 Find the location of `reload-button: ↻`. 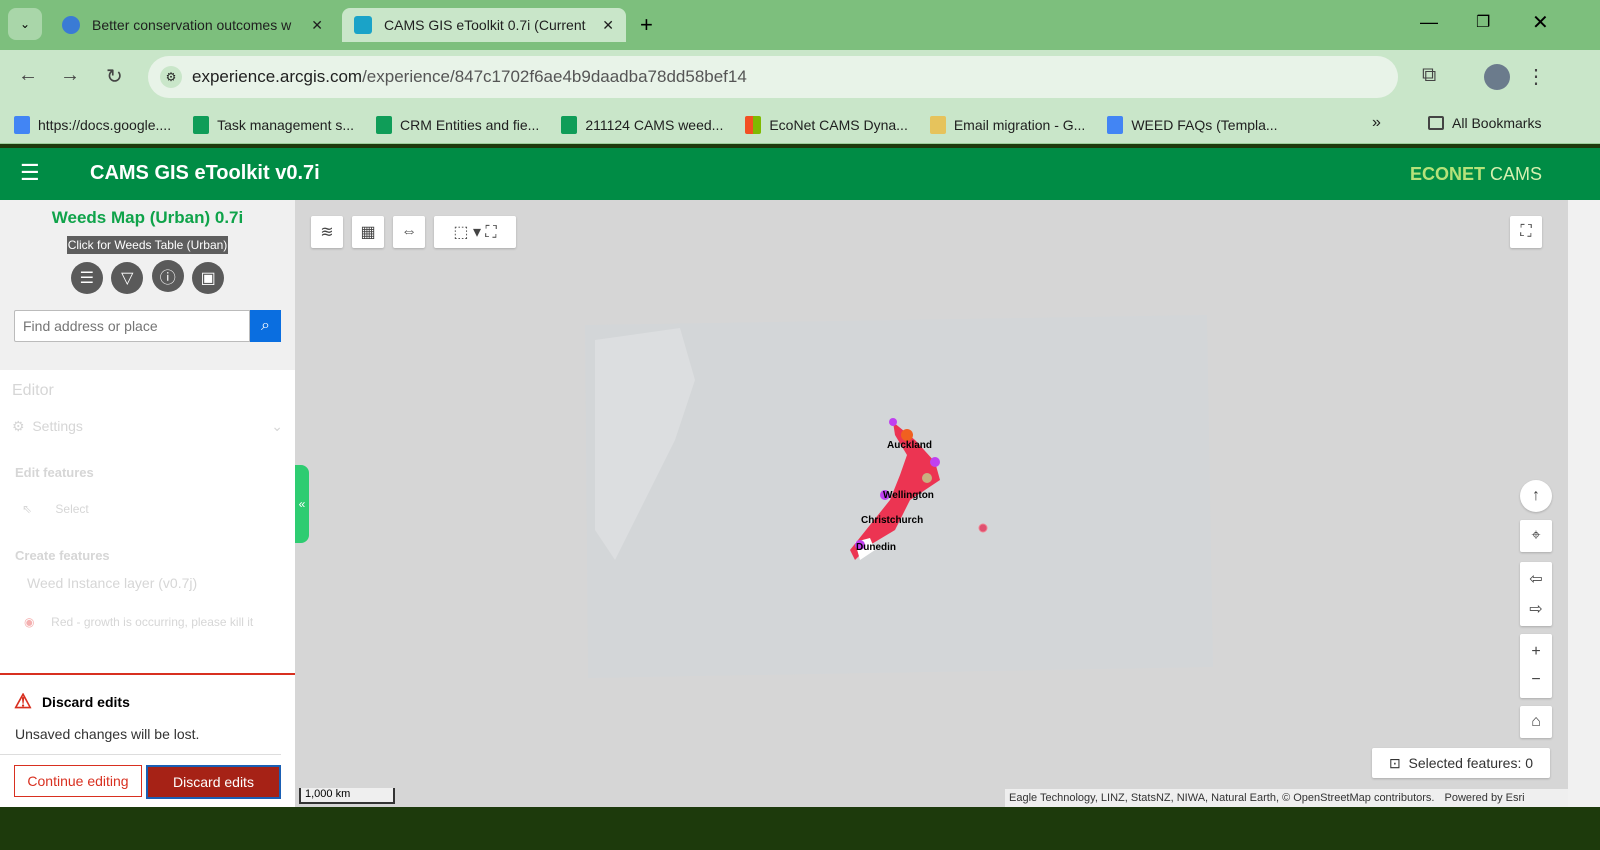

reload-button: ↻ is located at coordinates (114, 76).